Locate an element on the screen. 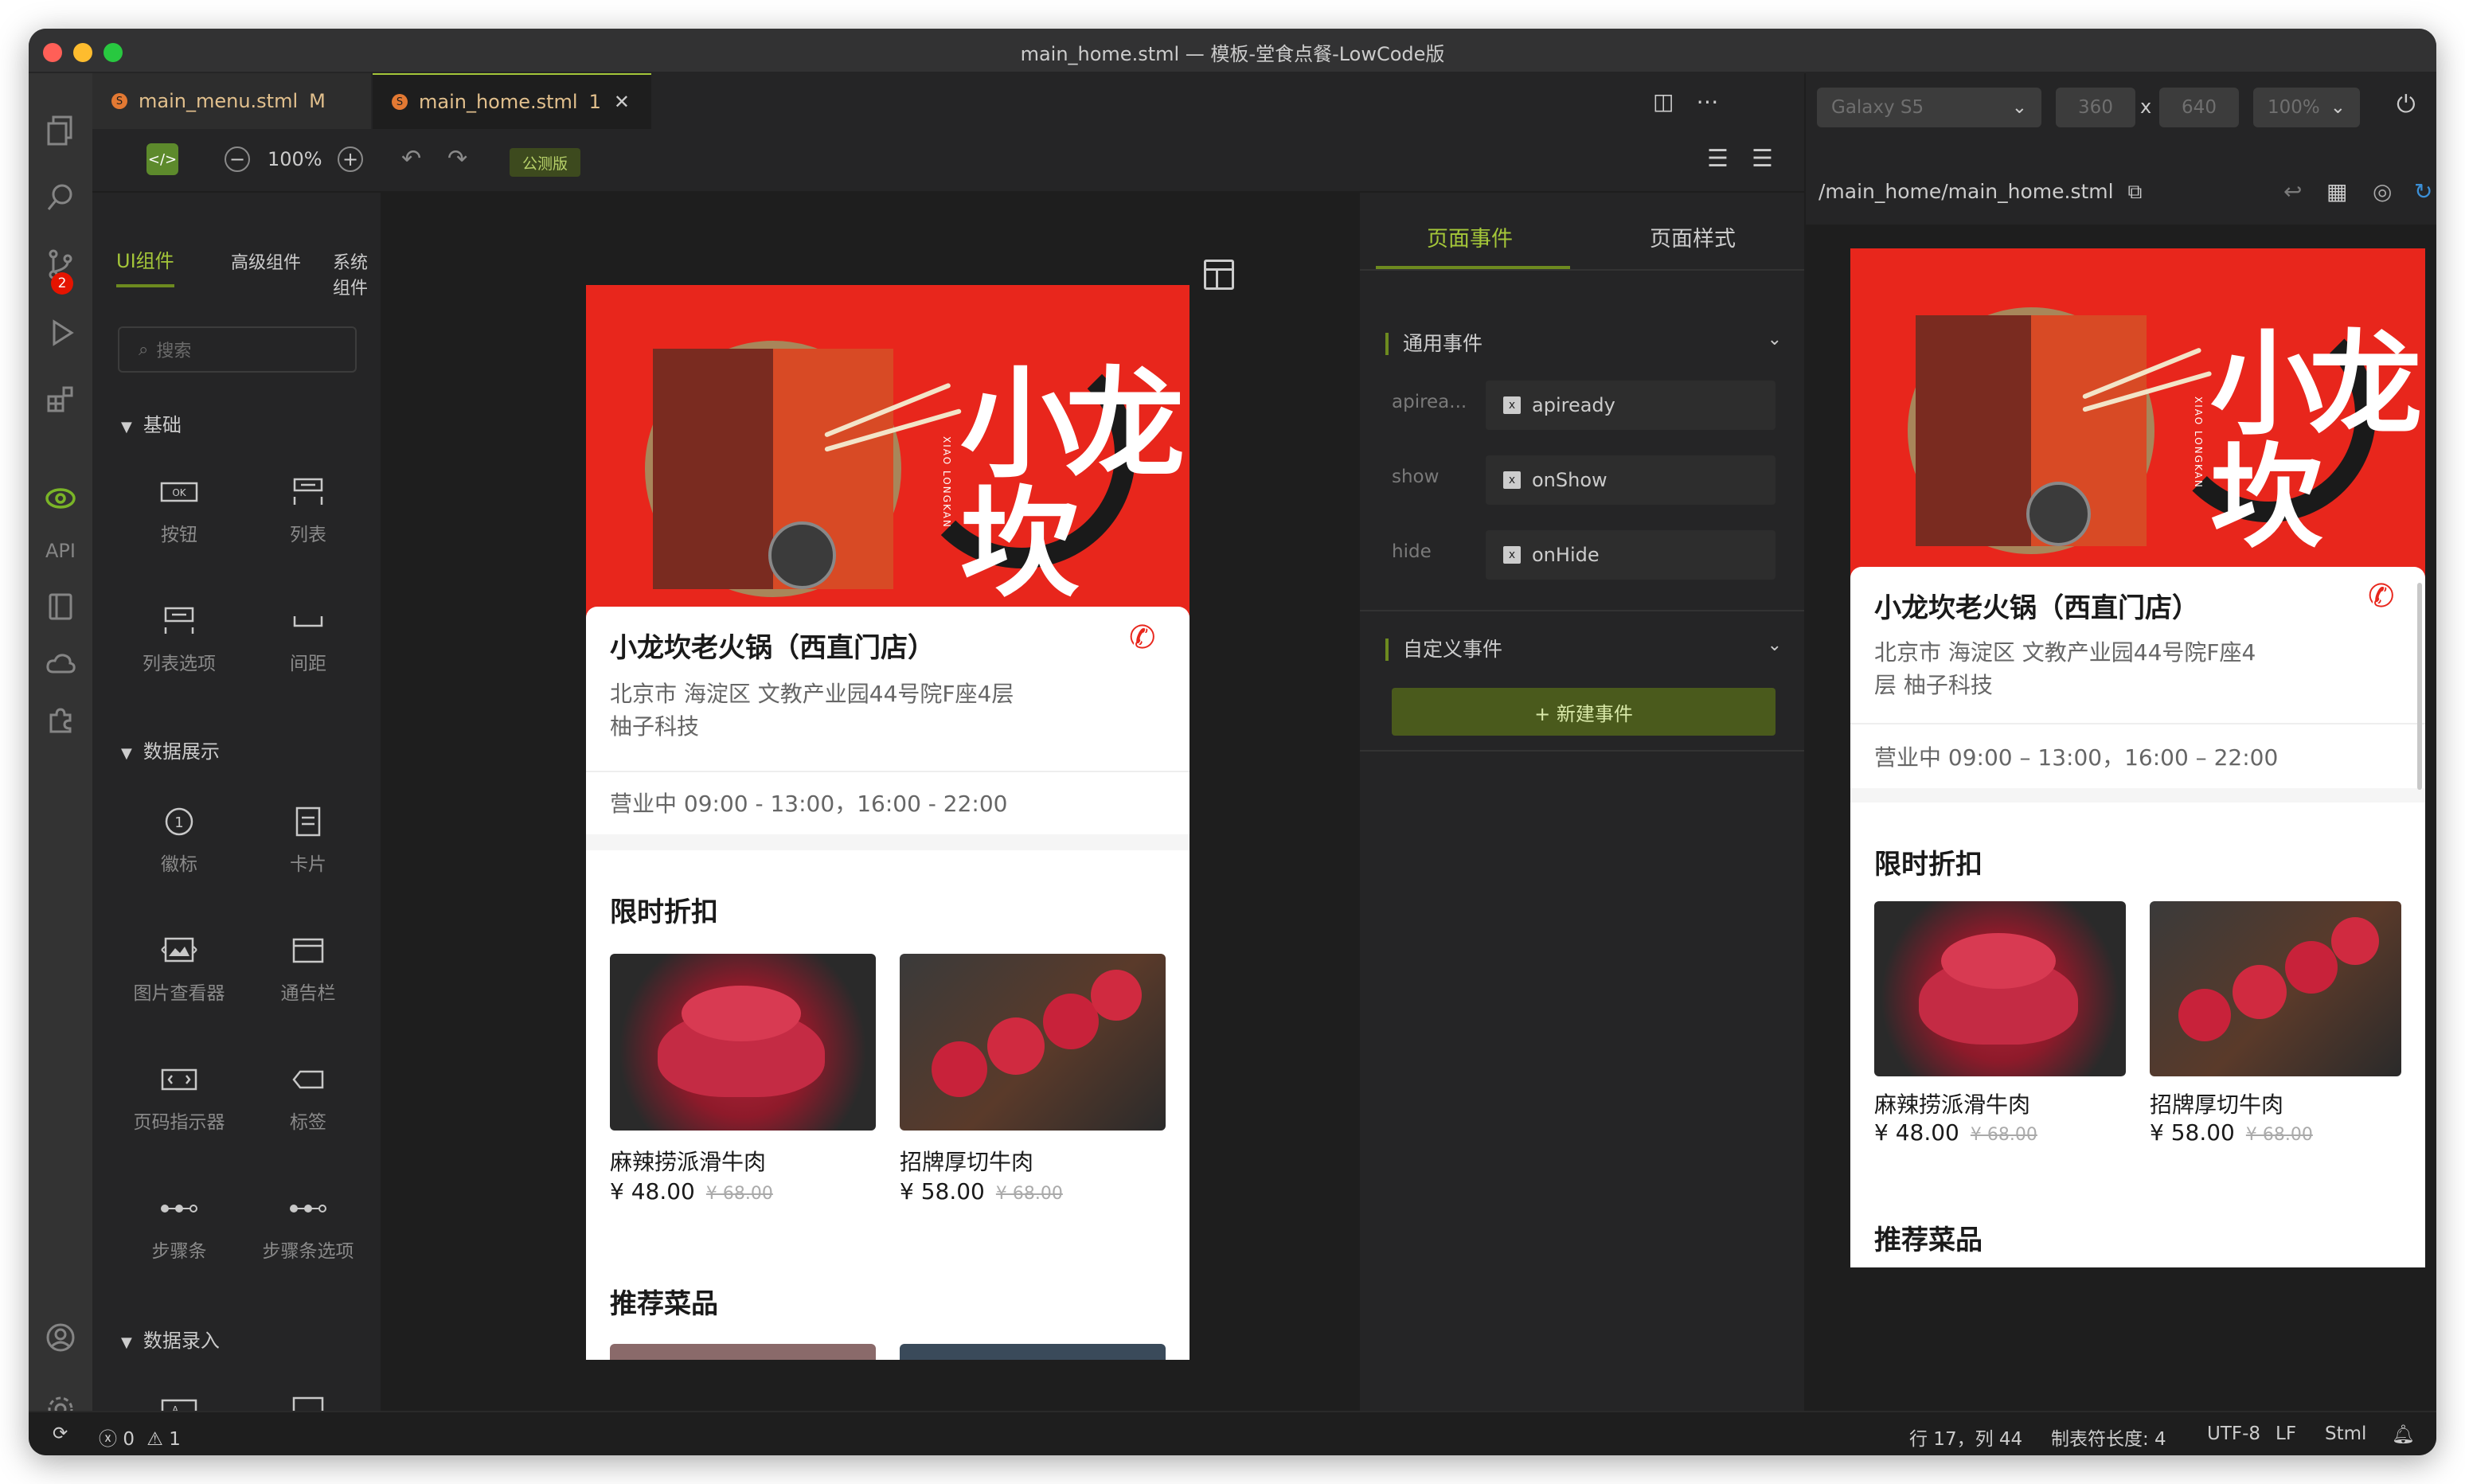 The width and height of the screenshot is (2465, 1484). event-value-apiready: x apiready is located at coordinates (1631, 405).